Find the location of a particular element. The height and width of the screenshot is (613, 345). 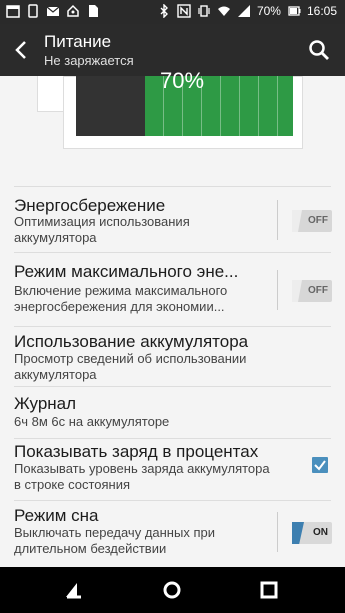

show-battery-percent-checkbox is located at coordinates (320, 465).